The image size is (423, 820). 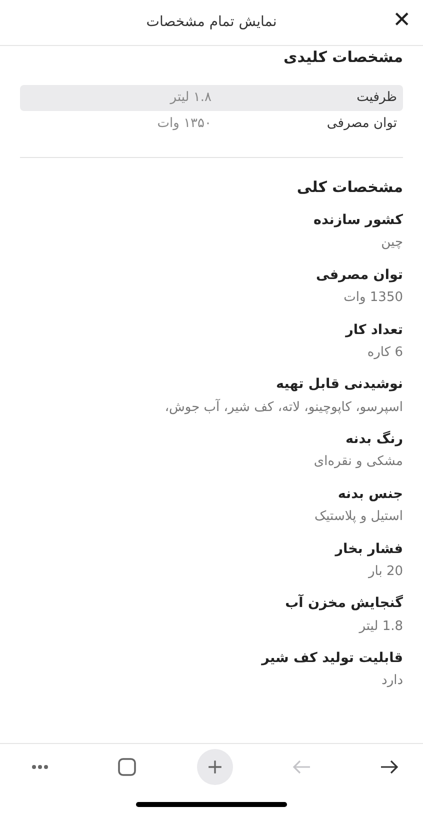 I want to click on spec-value: 1.8 لیتر, so click(x=380, y=627).